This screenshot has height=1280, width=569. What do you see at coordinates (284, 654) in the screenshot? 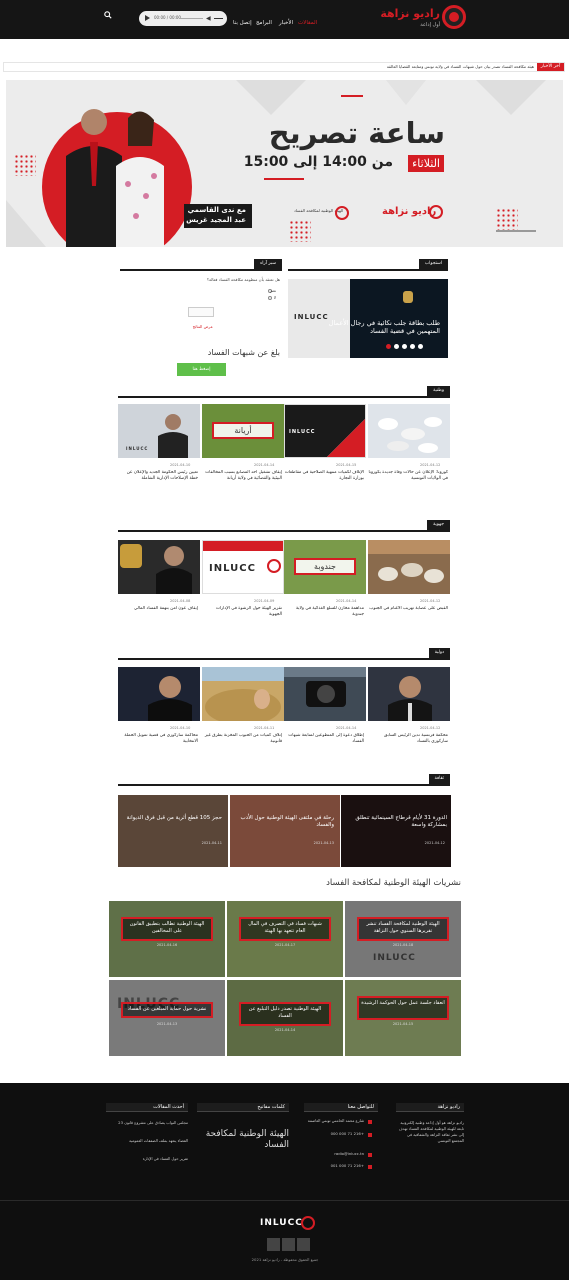
I see `section-header-dawliya: دولية` at bounding box center [284, 654].